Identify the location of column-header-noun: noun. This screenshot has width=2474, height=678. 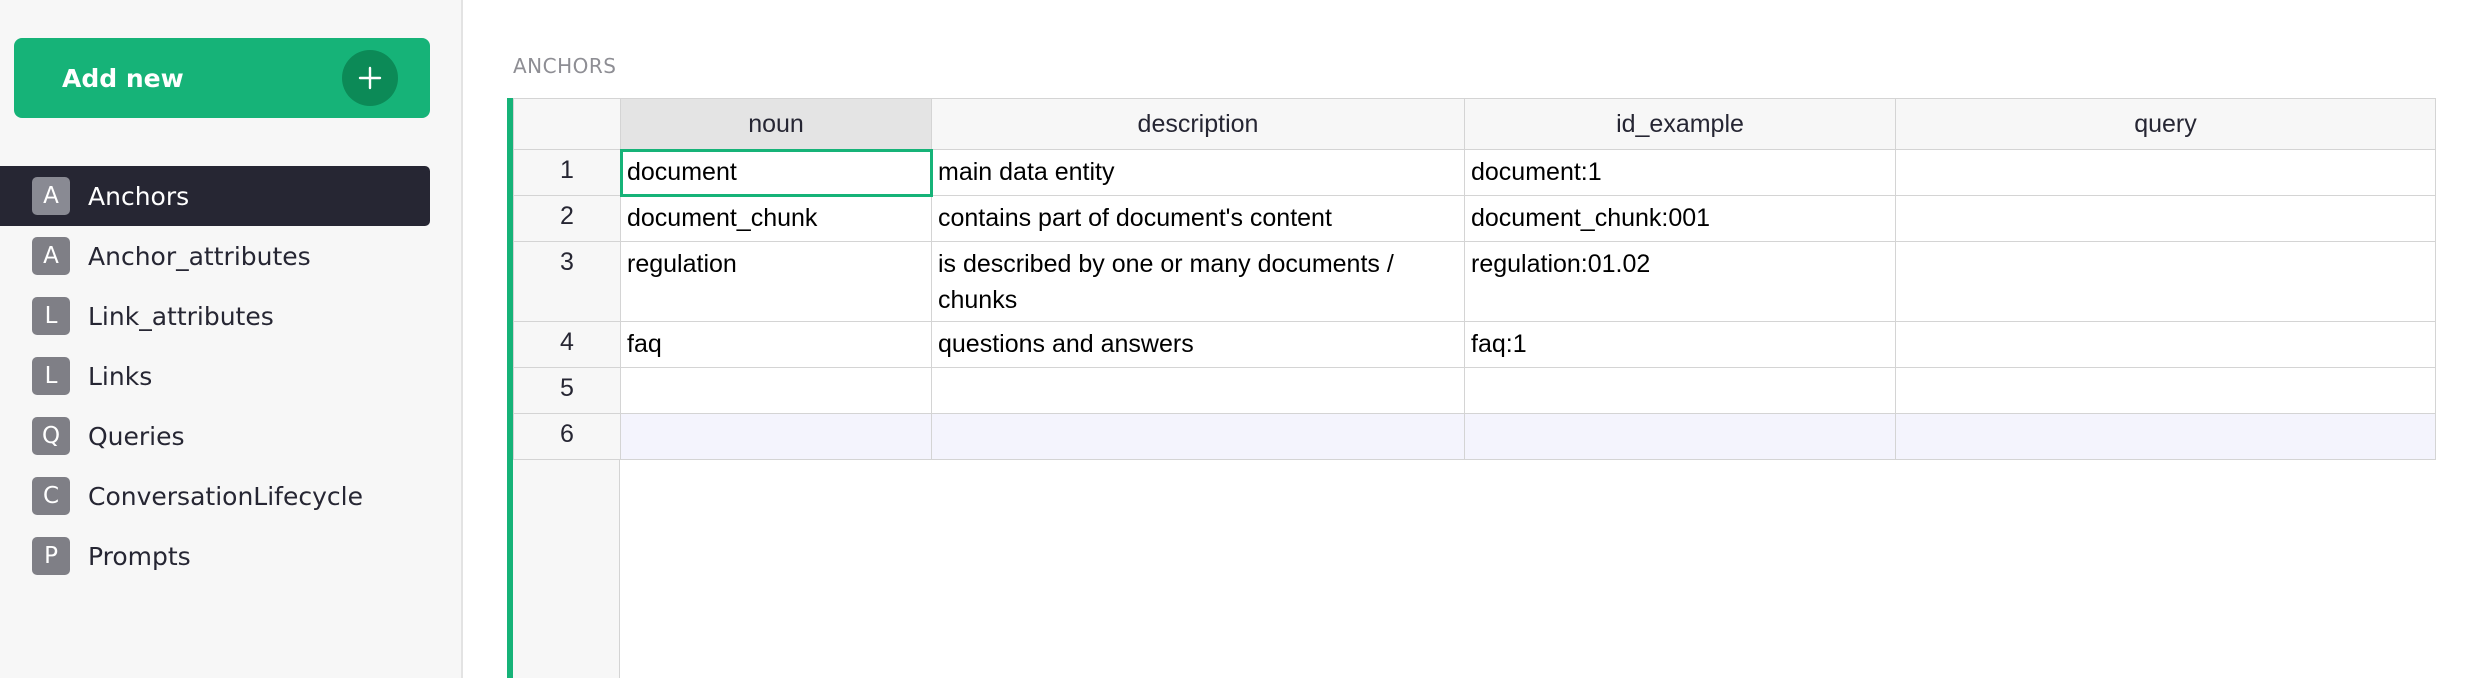
(776, 124).